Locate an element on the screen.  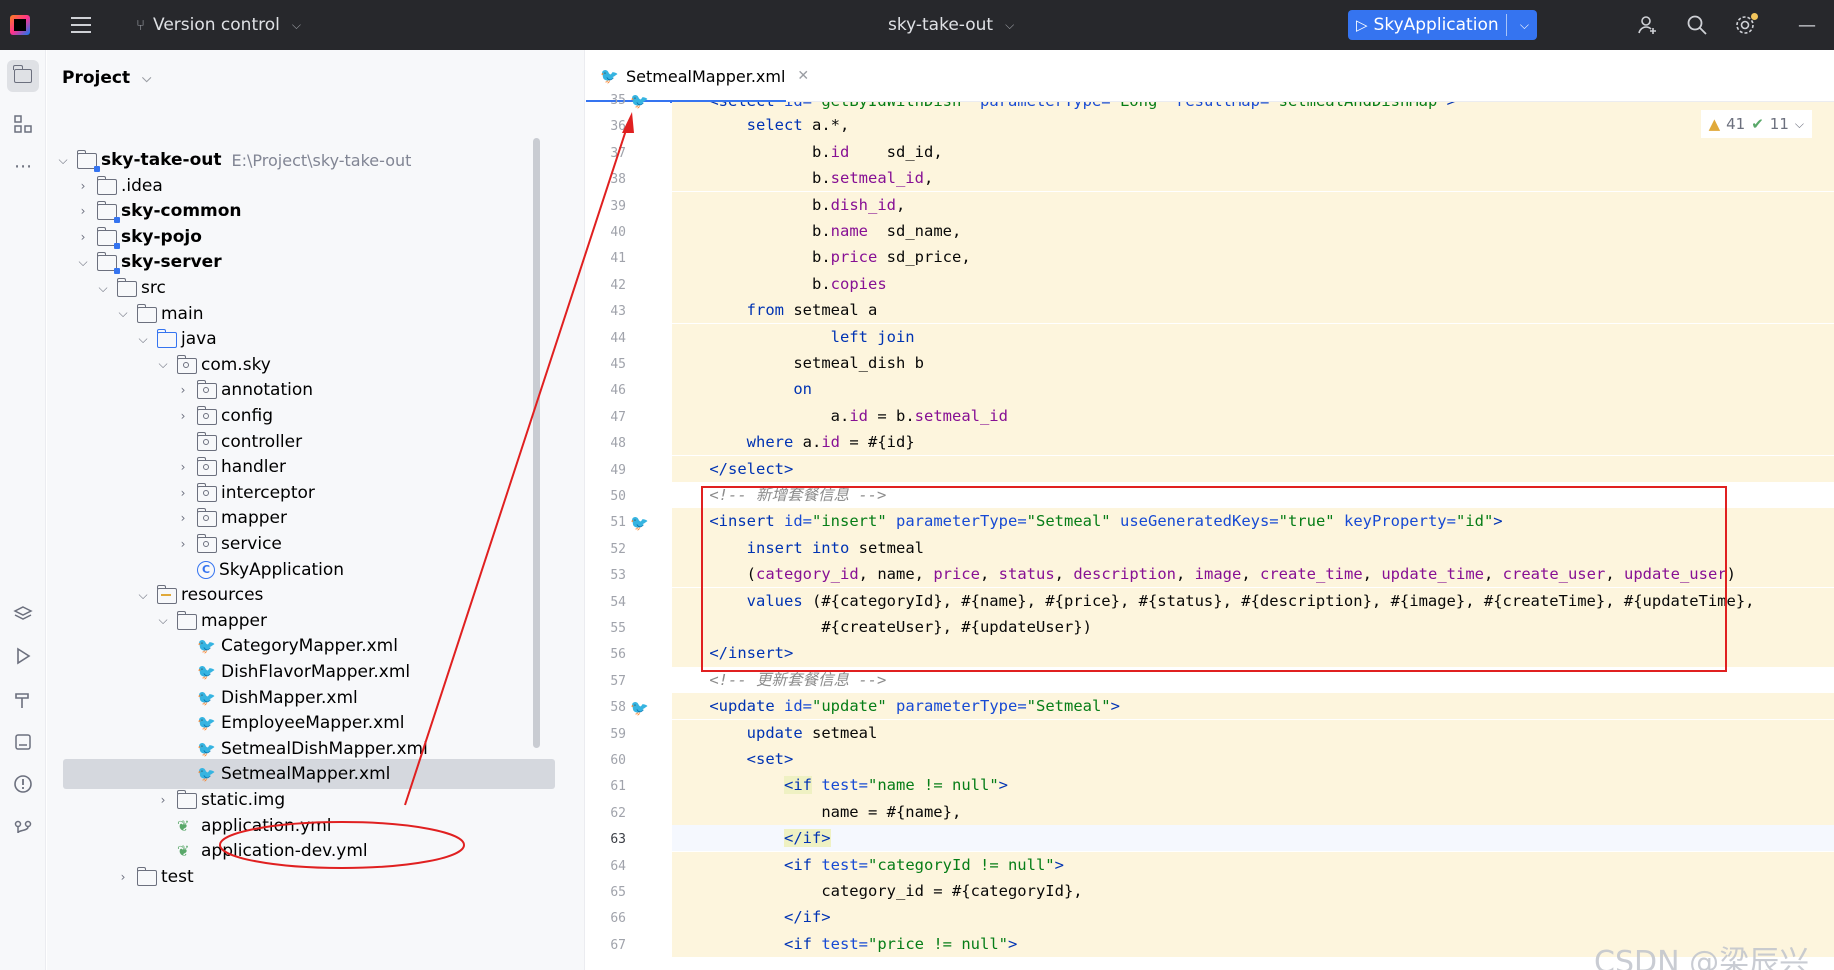
main-menu-icon is located at coordinates (81, 25).